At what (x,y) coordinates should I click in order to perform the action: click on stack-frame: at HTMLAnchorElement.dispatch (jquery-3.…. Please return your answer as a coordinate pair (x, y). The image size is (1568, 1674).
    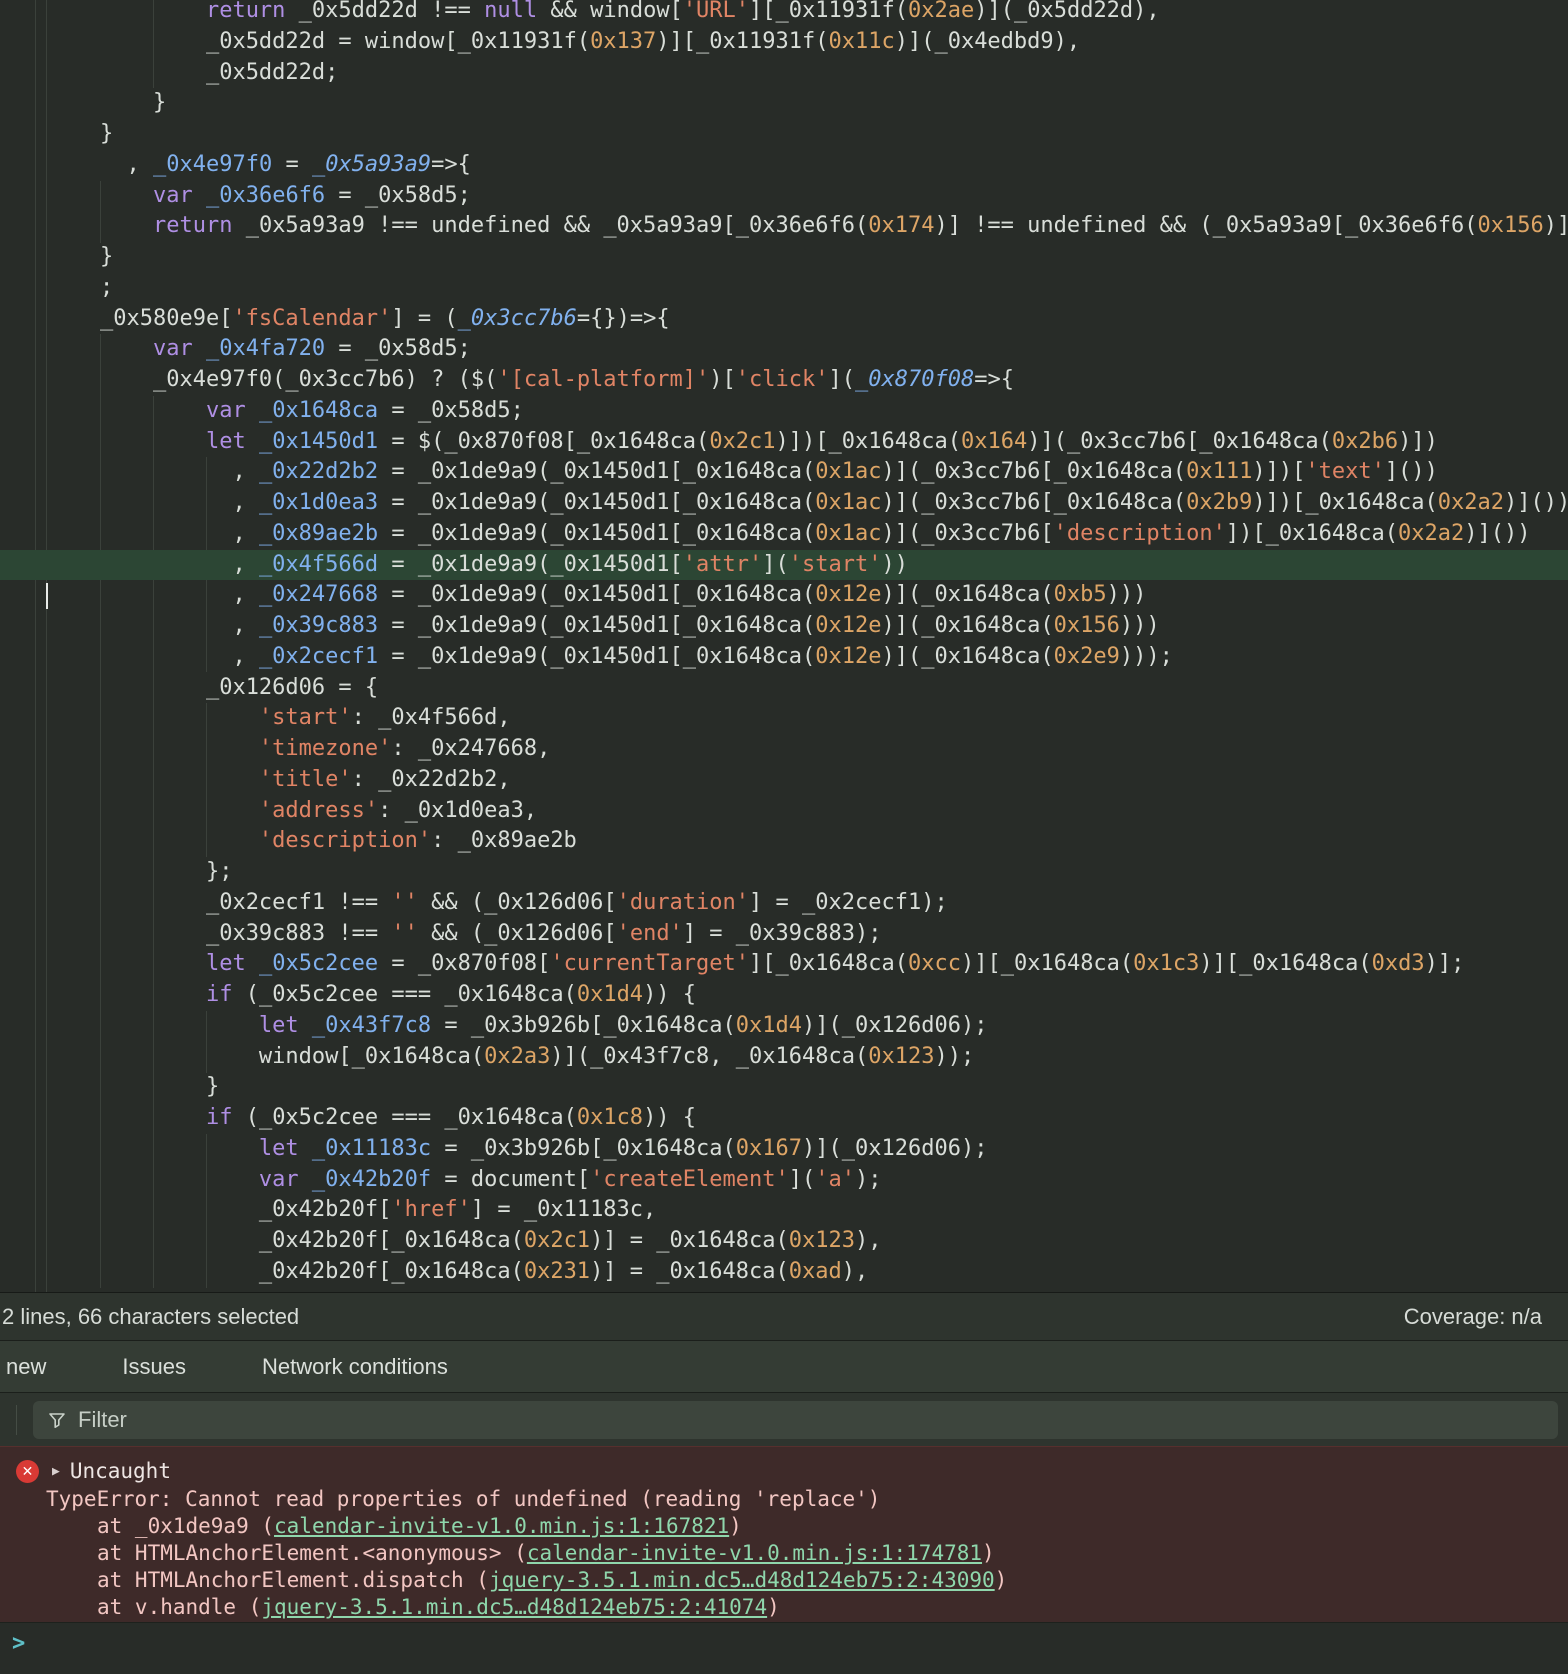
    Looking at the image, I should click on (552, 1580).